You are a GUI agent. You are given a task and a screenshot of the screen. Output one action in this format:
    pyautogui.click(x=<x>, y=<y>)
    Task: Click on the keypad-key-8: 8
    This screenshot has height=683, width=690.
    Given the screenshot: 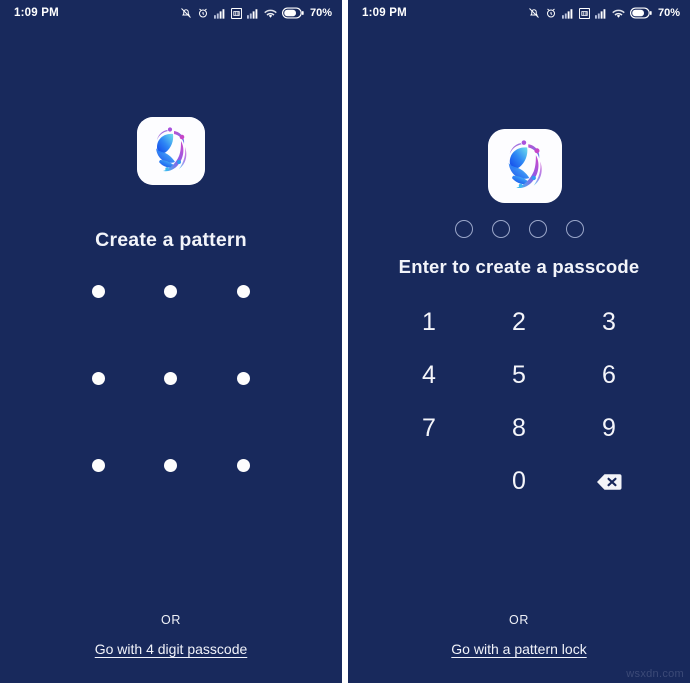 What is the action you would take?
    pyautogui.click(x=519, y=428)
    